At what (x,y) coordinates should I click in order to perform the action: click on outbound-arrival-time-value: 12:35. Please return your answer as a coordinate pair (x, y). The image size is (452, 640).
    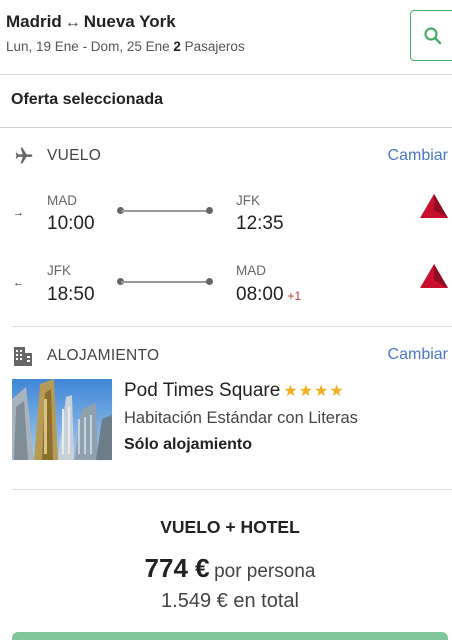
    Looking at the image, I should click on (260, 223).